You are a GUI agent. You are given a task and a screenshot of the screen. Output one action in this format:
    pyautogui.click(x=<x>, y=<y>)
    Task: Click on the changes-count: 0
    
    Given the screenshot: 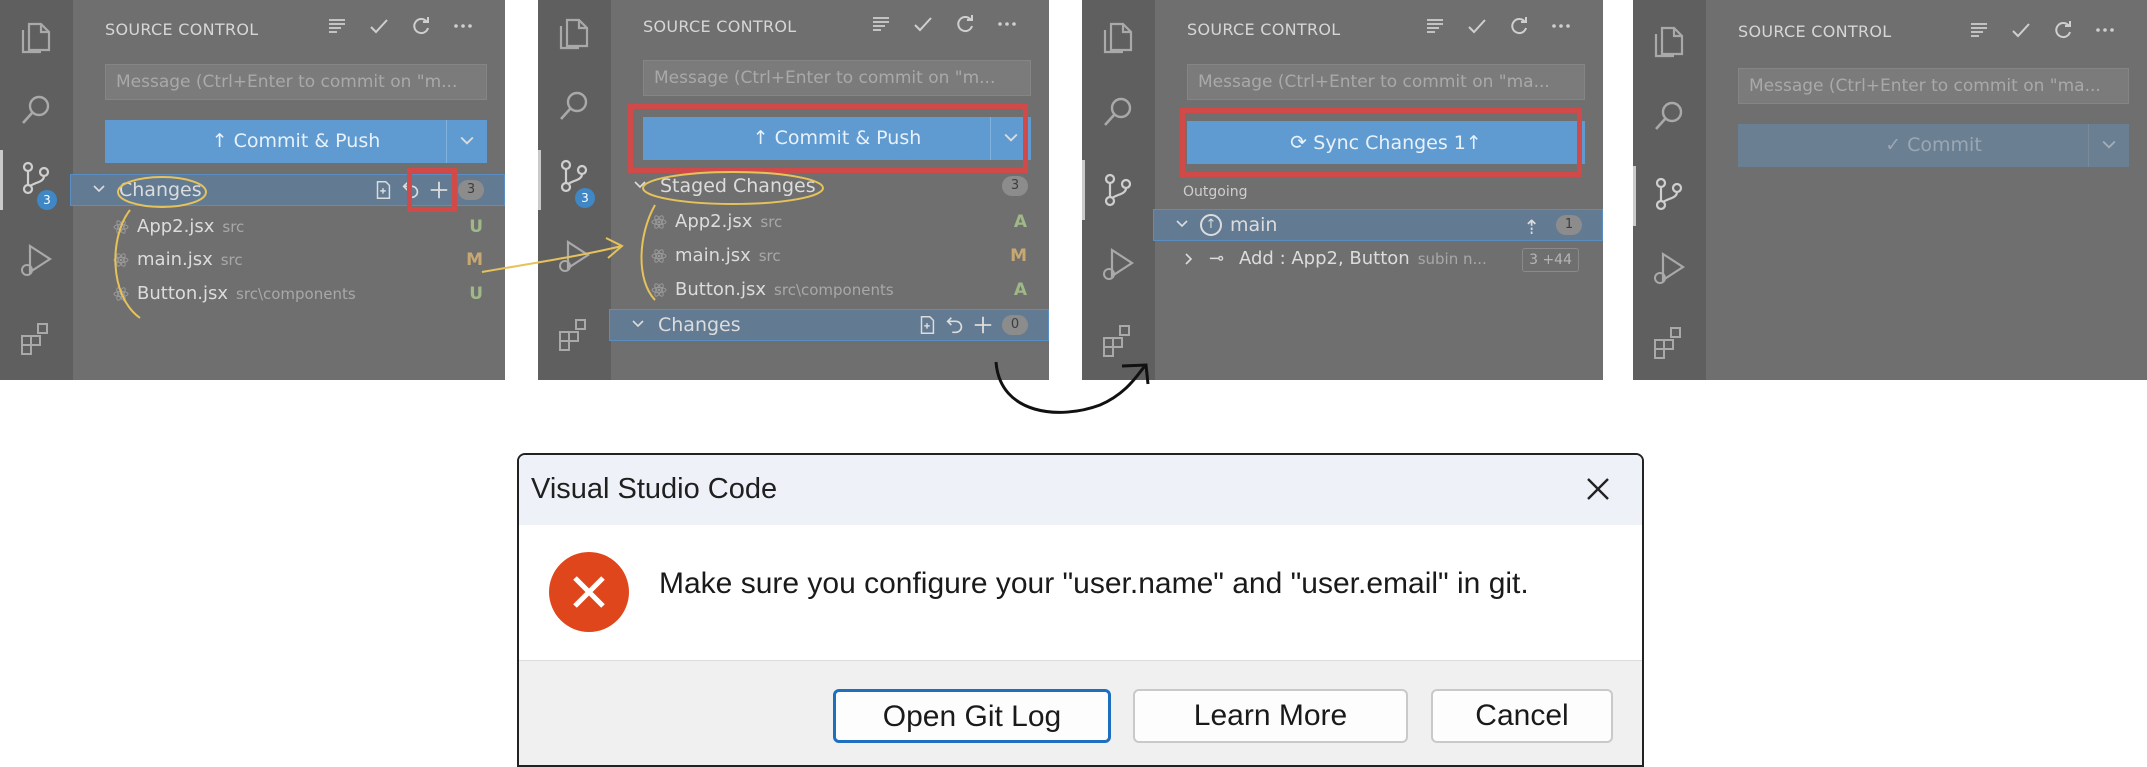 What is the action you would take?
    pyautogui.click(x=1015, y=325)
    